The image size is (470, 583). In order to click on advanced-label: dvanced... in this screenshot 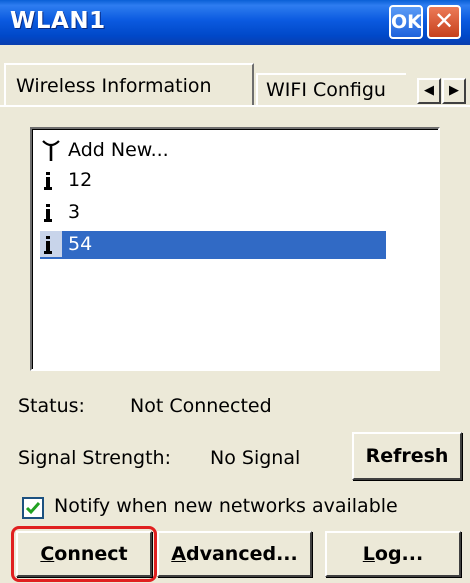, I will do `click(241, 554)`.